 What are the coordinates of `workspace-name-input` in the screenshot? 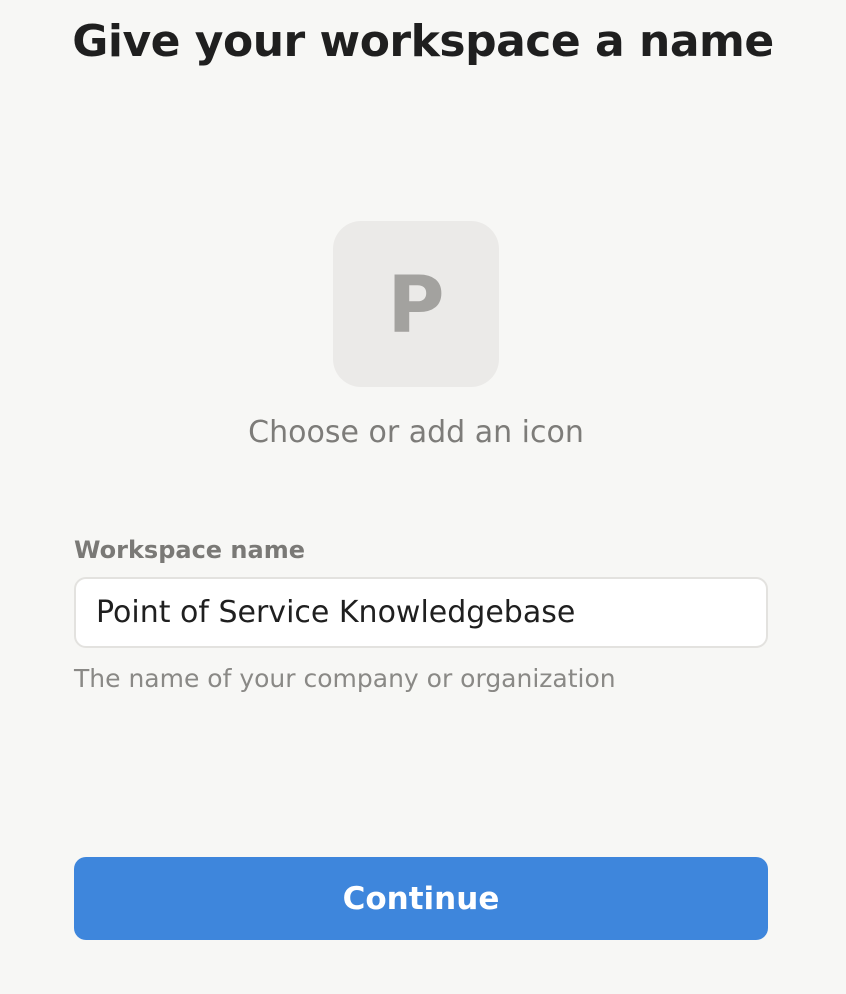 It's located at (421, 612).